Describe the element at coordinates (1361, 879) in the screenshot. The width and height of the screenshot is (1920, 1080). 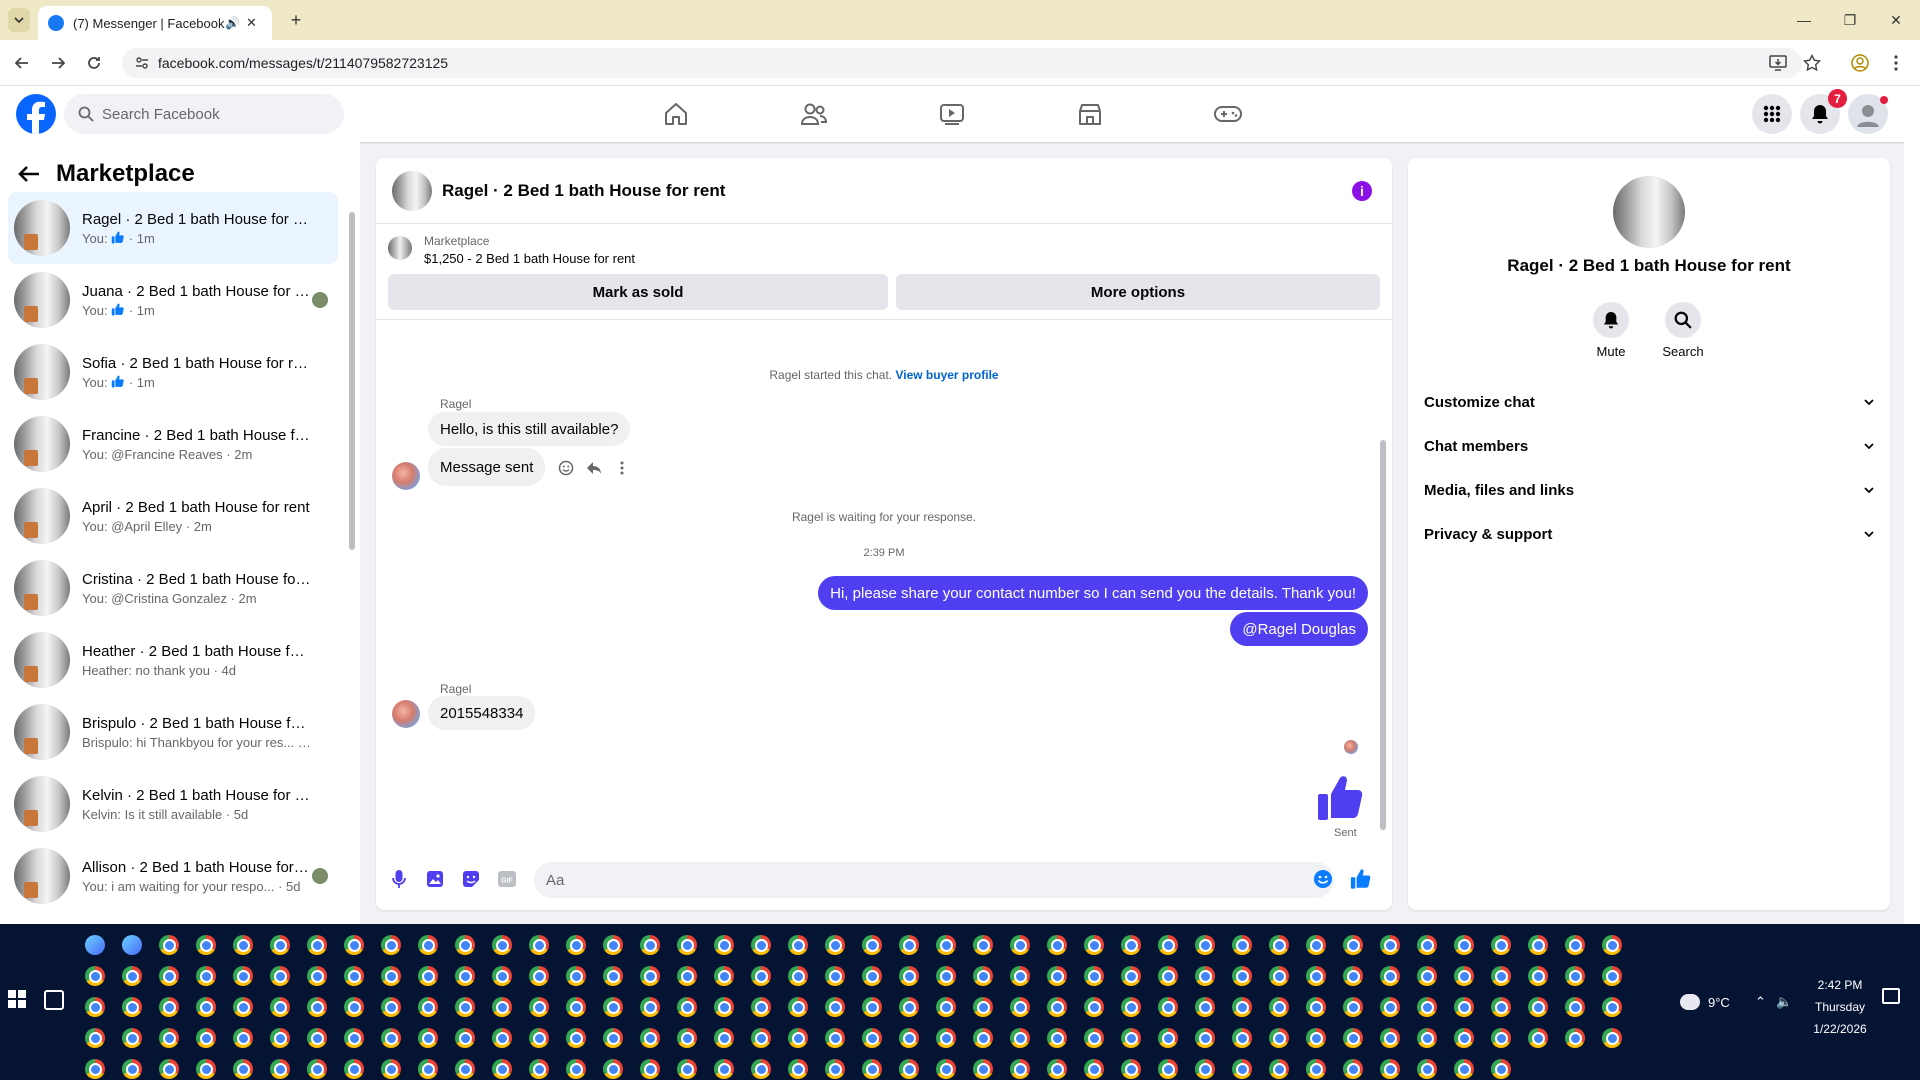
I see `like-send-icon` at that location.